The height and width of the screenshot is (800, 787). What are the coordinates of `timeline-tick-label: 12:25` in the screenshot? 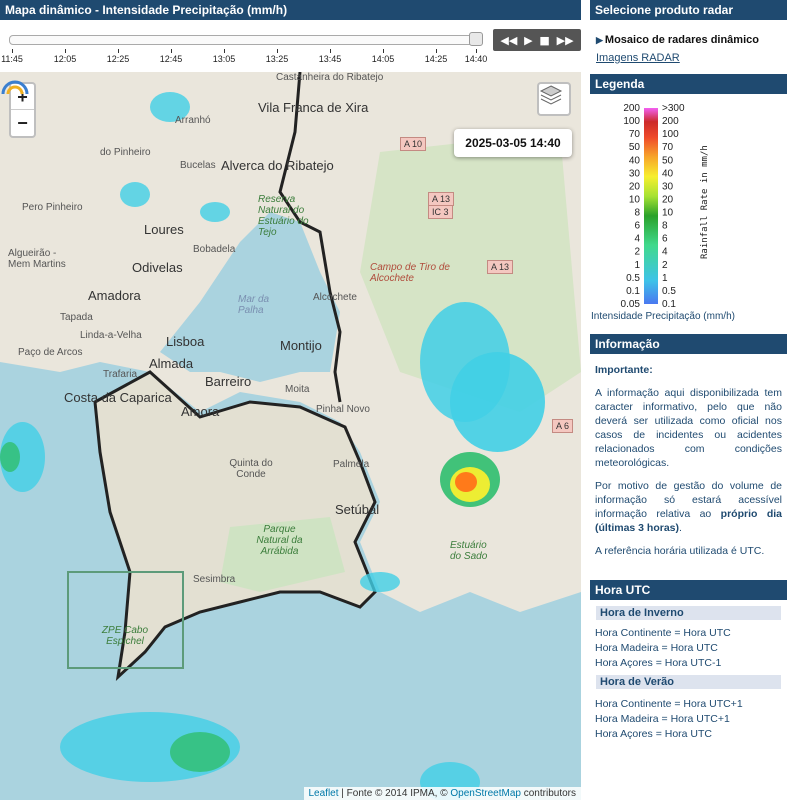 It's located at (118, 59).